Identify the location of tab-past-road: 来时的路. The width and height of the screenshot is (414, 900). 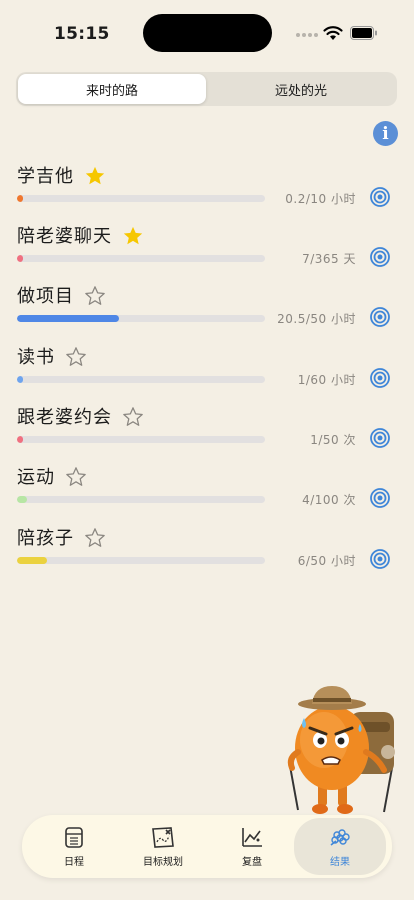
(112, 89).